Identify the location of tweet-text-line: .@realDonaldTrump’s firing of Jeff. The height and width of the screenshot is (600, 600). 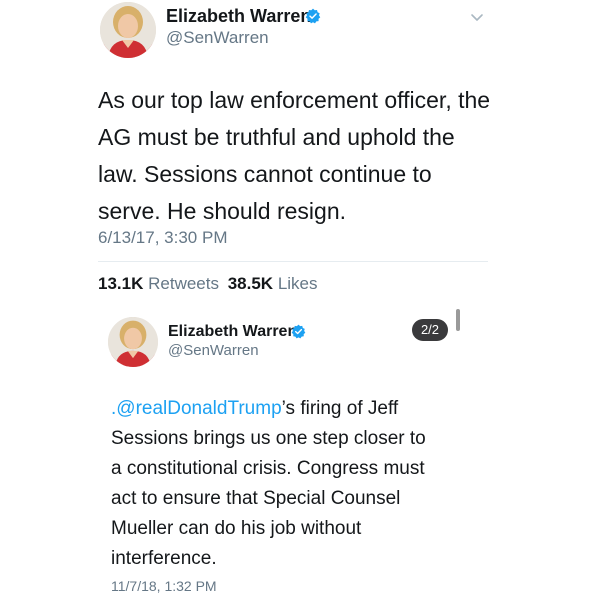
(301, 409).